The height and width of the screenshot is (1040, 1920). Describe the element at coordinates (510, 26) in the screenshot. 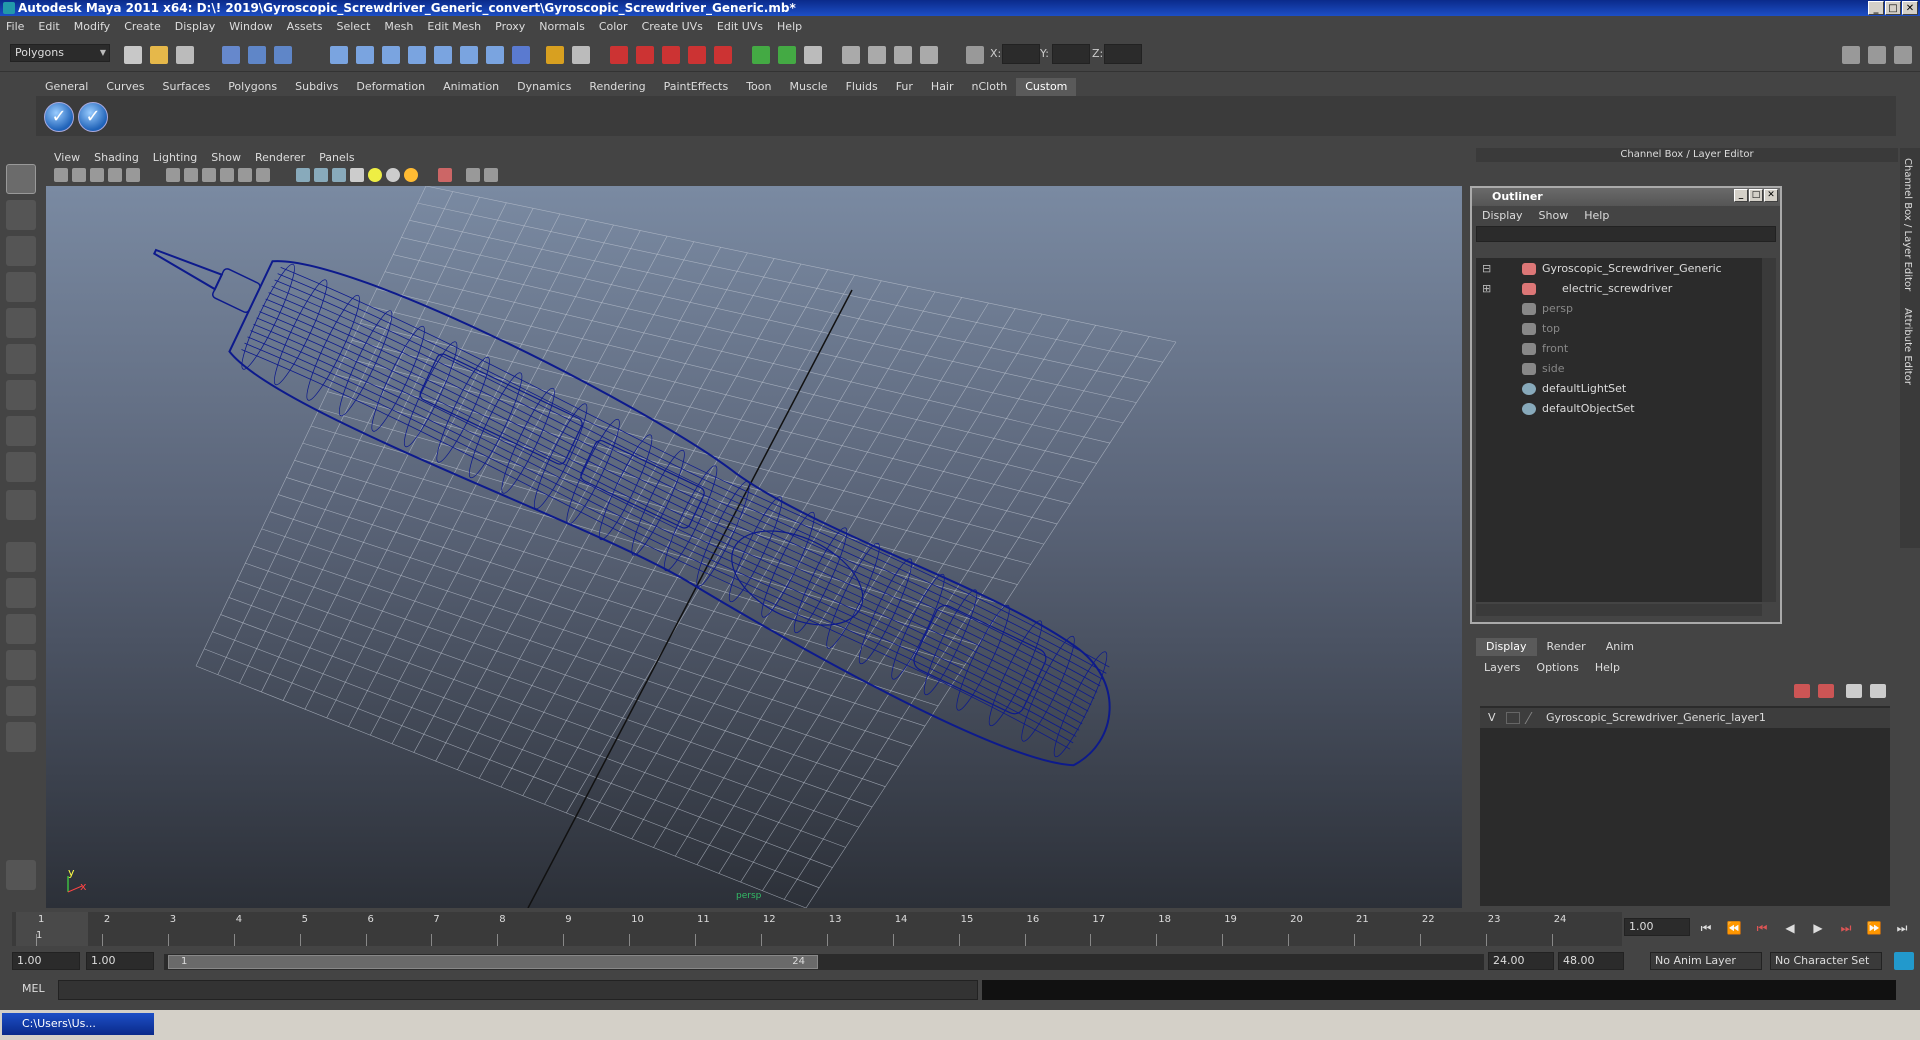

I see `menu-proxy: Proxy` at that location.